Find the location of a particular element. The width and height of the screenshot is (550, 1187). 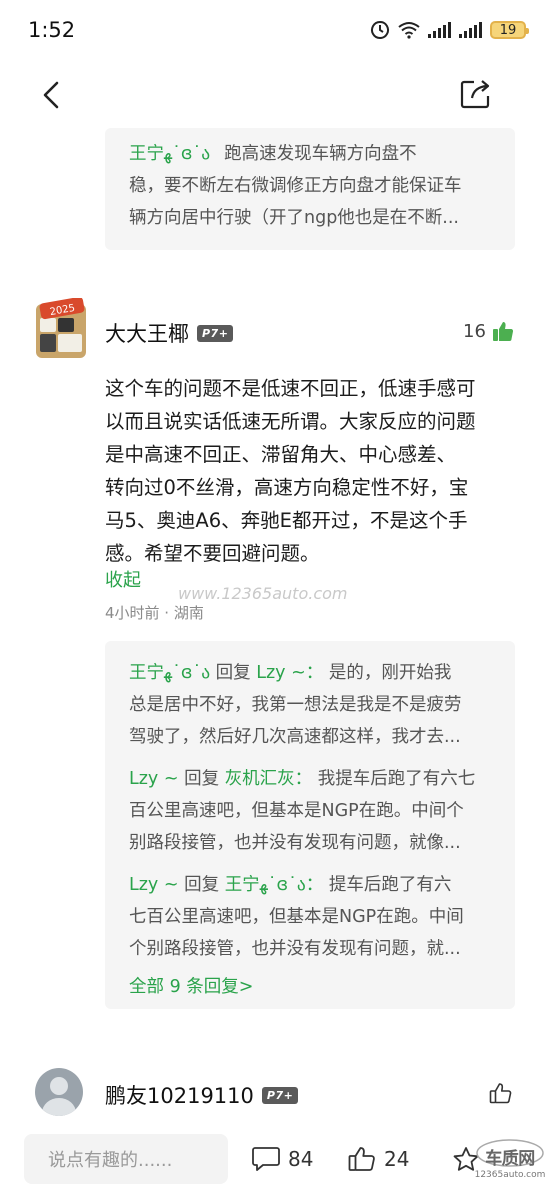

comment-author-row: 大大王椰 P7+ is located at coordinates (169, 333).